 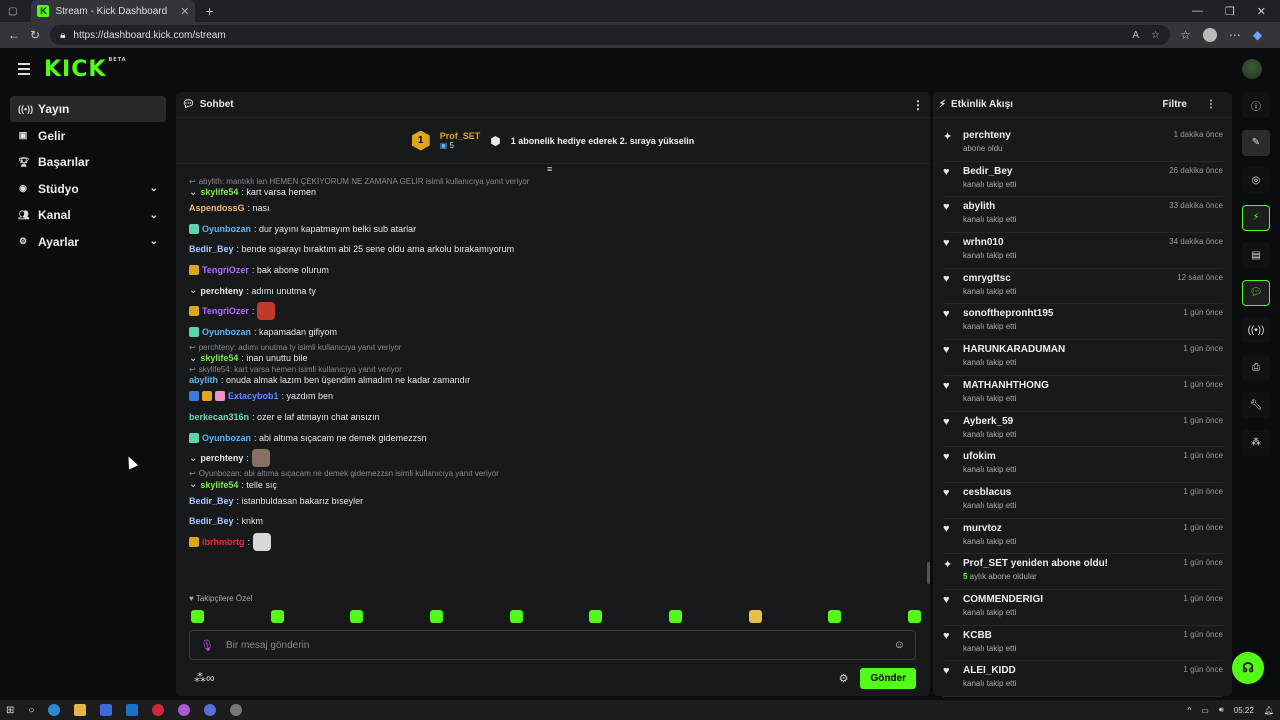 What do you see at coordinates (1073, 599) in the screenshot?
I see `event-user: COMMENDERIGI` at bounding box center [1073, 599].